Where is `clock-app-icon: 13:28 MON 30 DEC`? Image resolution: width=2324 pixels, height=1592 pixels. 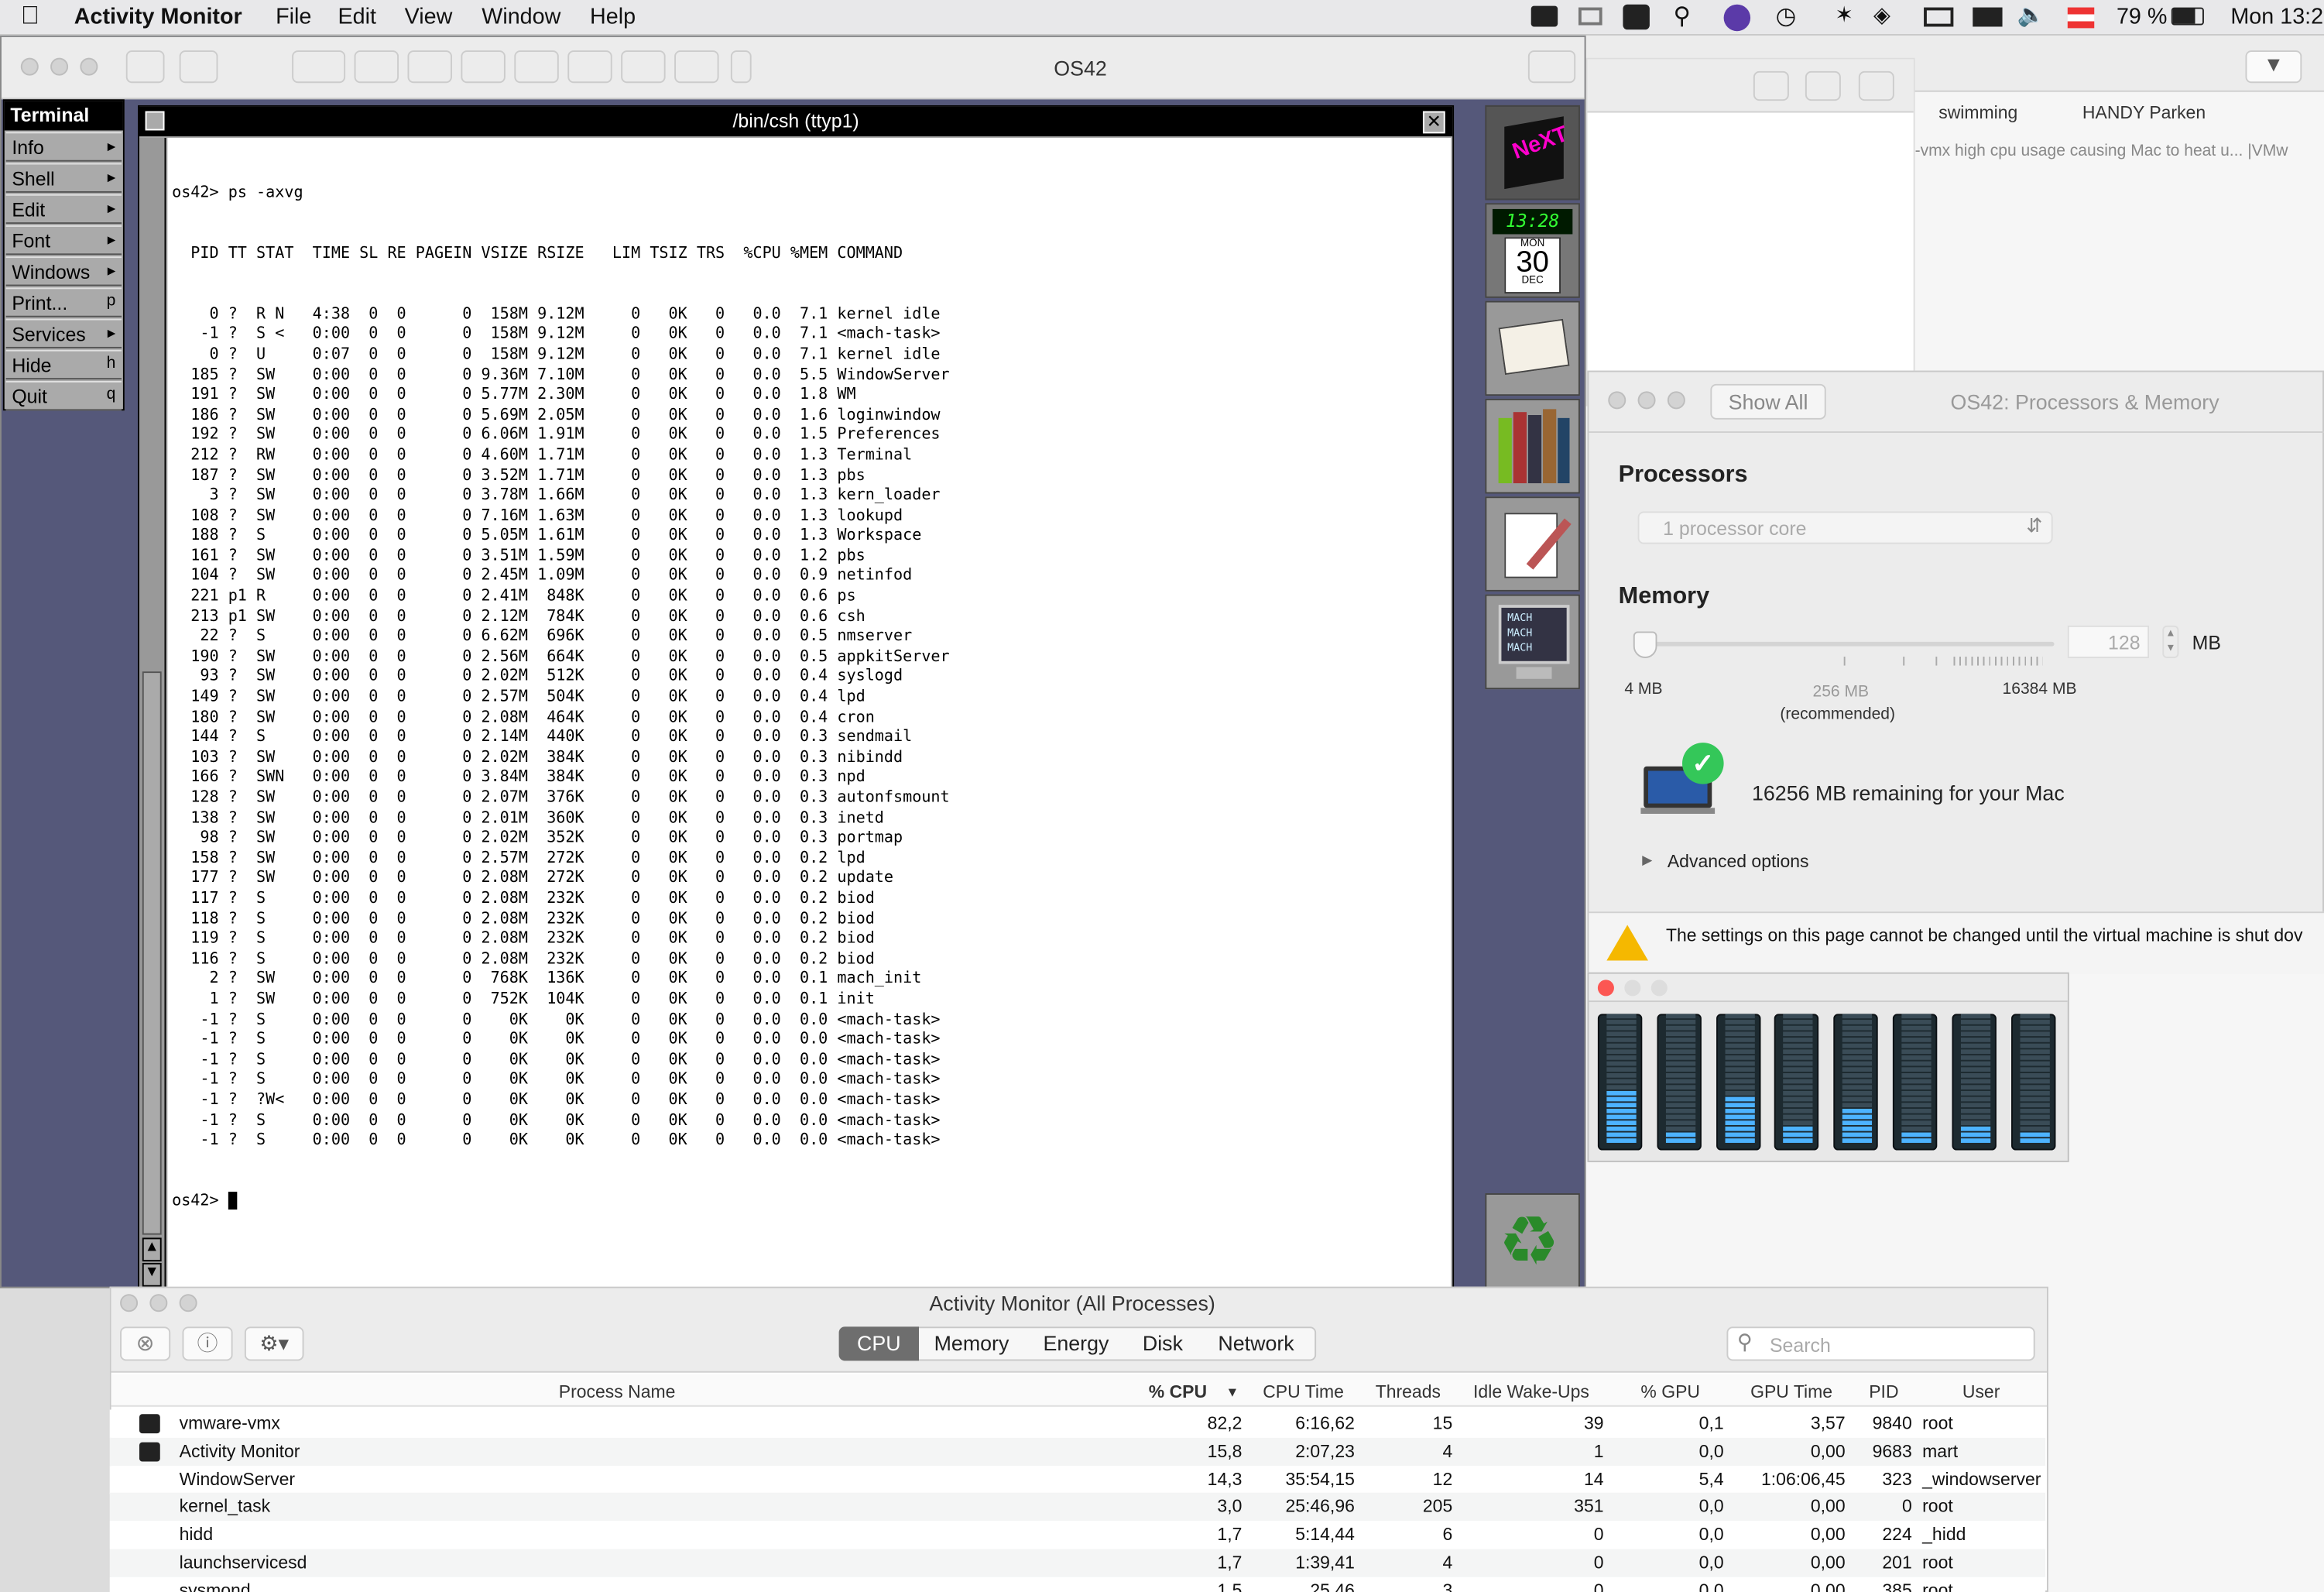
clock-app-icon: 13:28 MON 30 DEC is located at coordinates (1532, 250).